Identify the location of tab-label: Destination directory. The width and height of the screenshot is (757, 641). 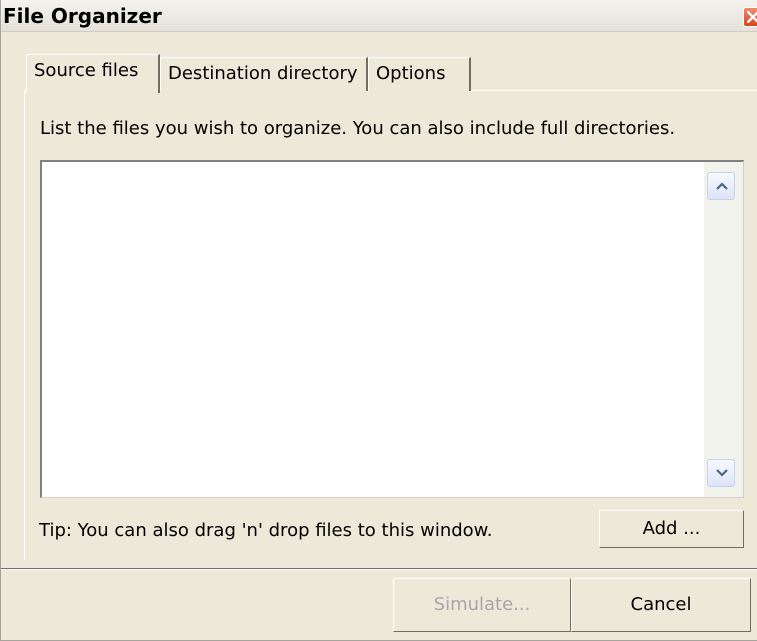
(263, 73).